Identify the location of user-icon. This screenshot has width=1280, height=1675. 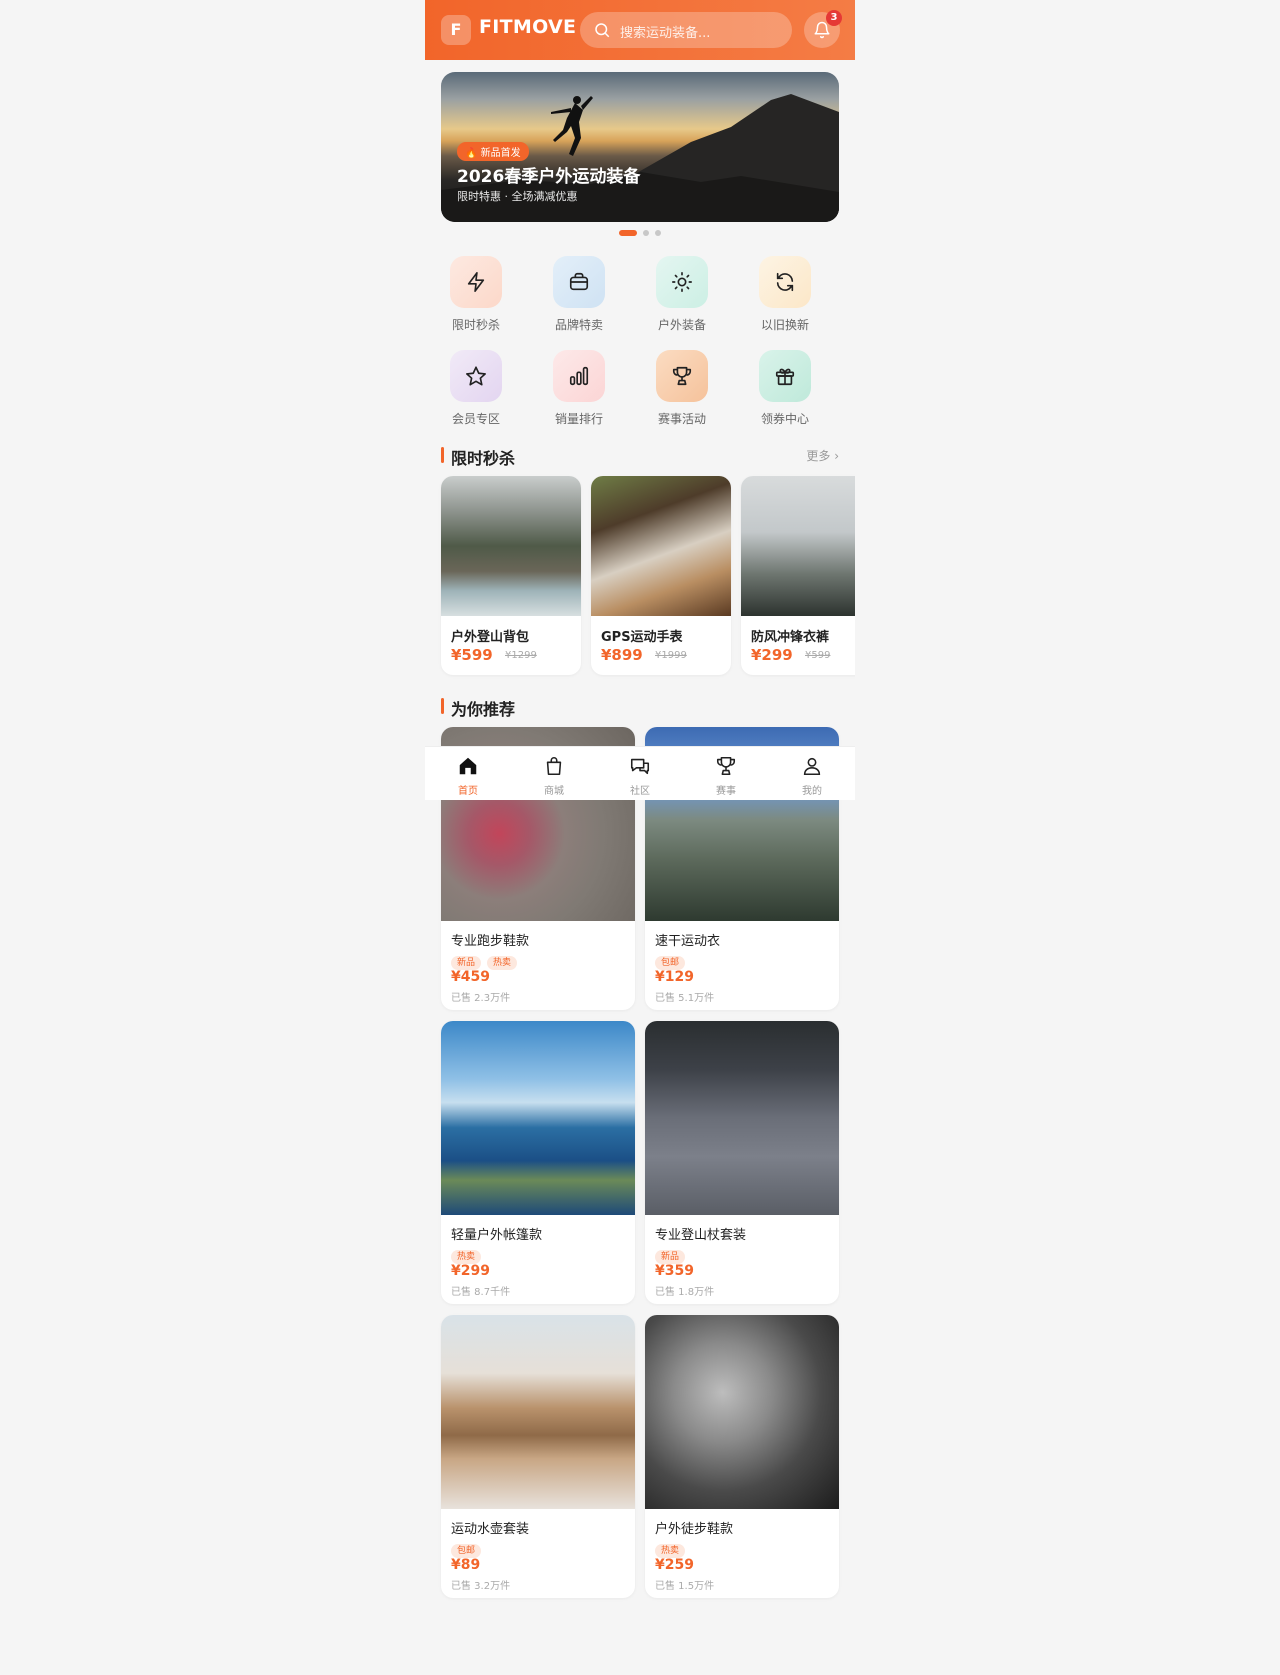
(812, 766).